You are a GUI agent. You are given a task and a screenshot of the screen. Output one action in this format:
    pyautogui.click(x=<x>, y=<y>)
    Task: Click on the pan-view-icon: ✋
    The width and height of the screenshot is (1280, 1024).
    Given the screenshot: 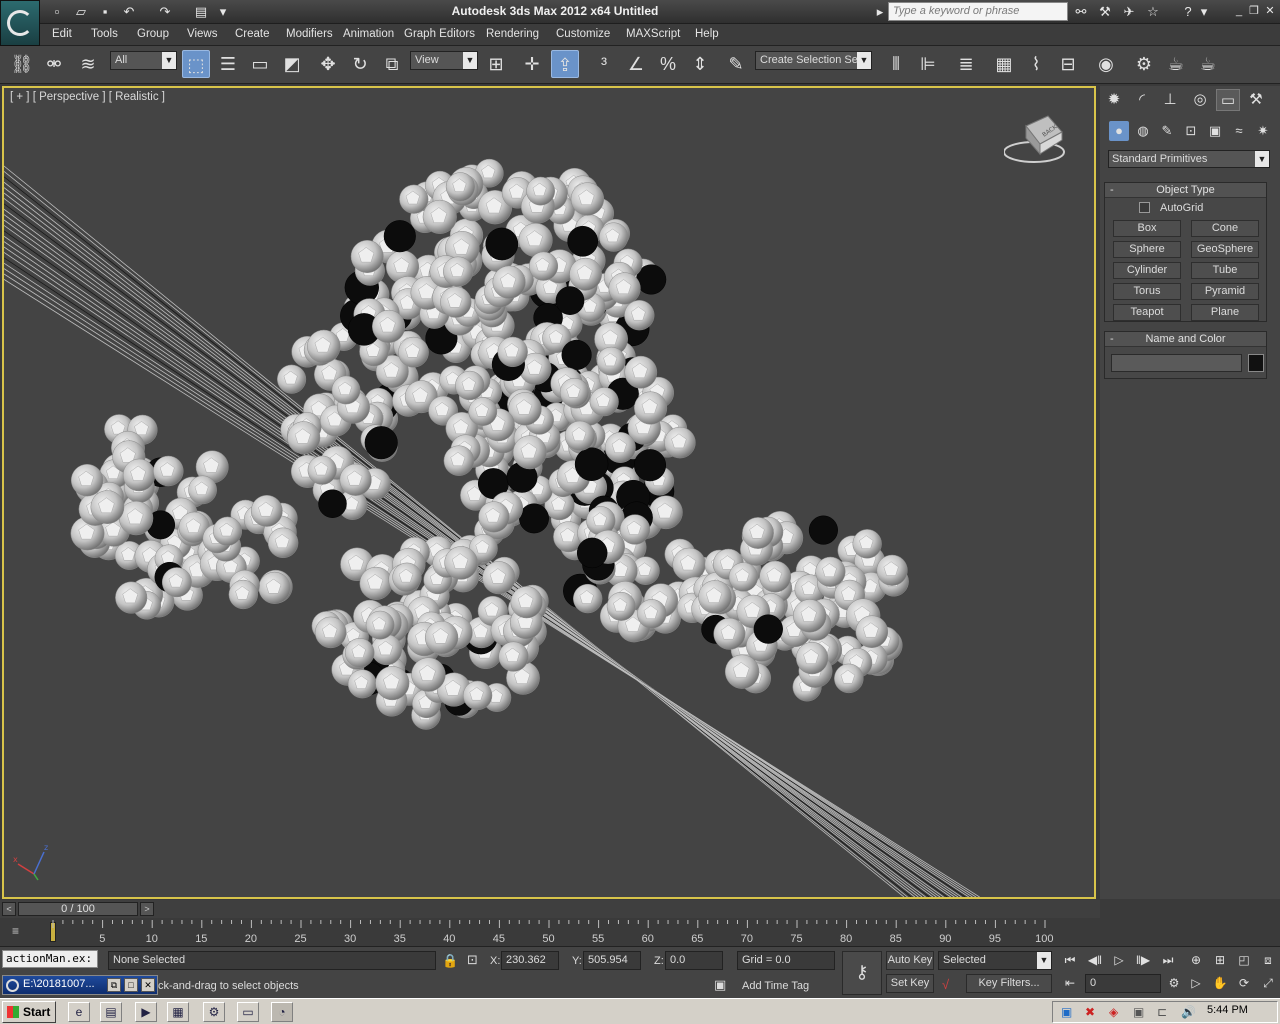 What is the action you would take?
    pyautogui.click(x=1220, y=983)
    